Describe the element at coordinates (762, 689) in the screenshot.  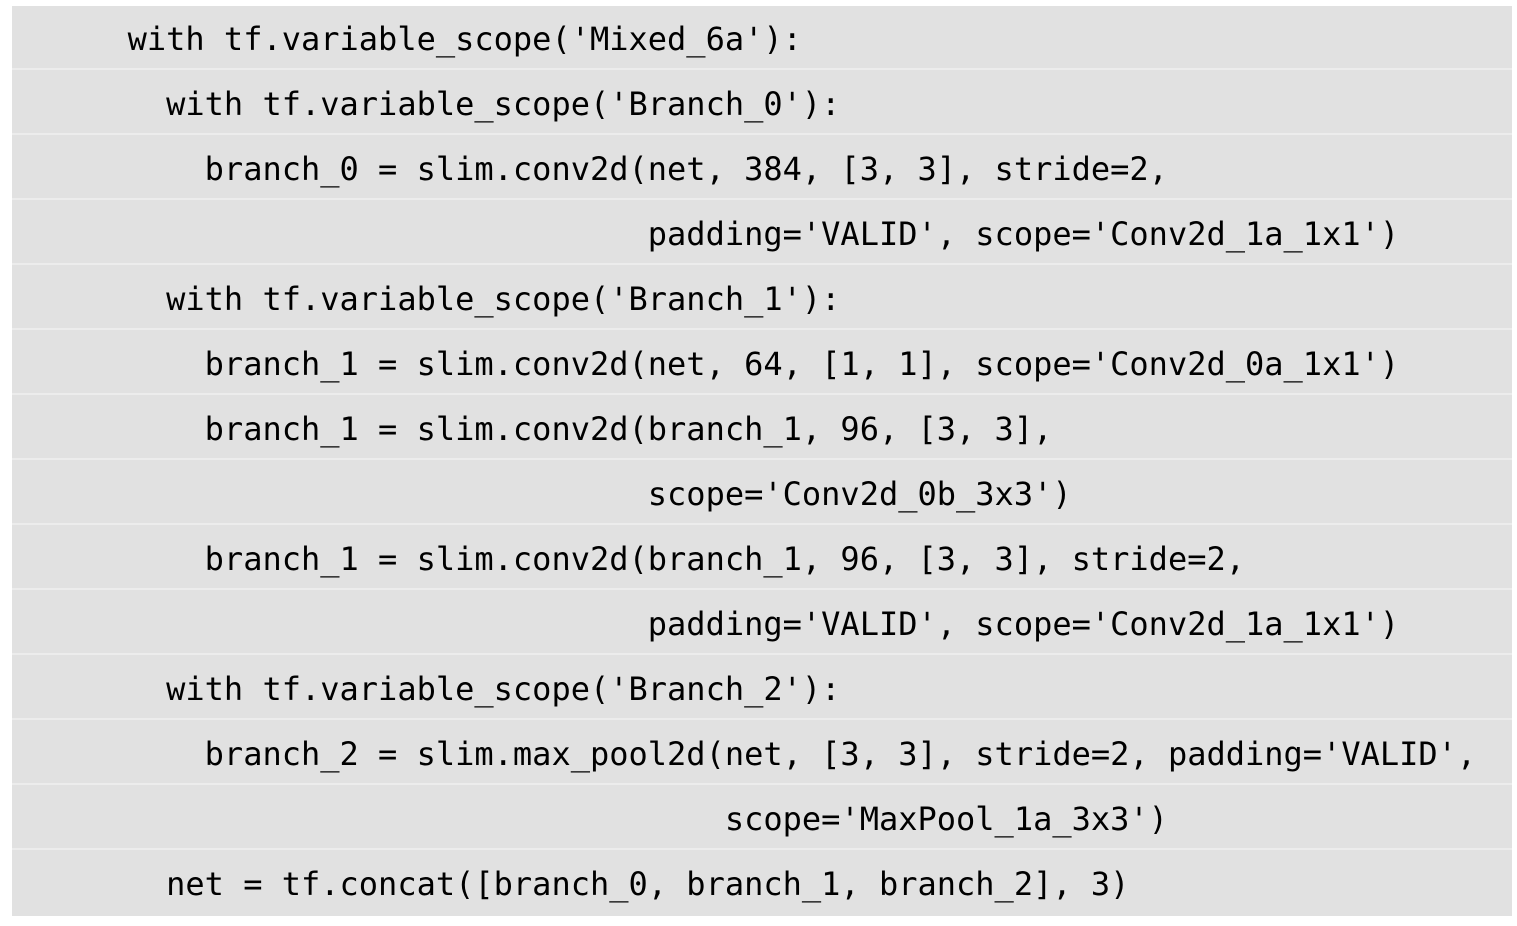
I see `code-line: with tf.variable_scope('Branch_2'):` at that location.